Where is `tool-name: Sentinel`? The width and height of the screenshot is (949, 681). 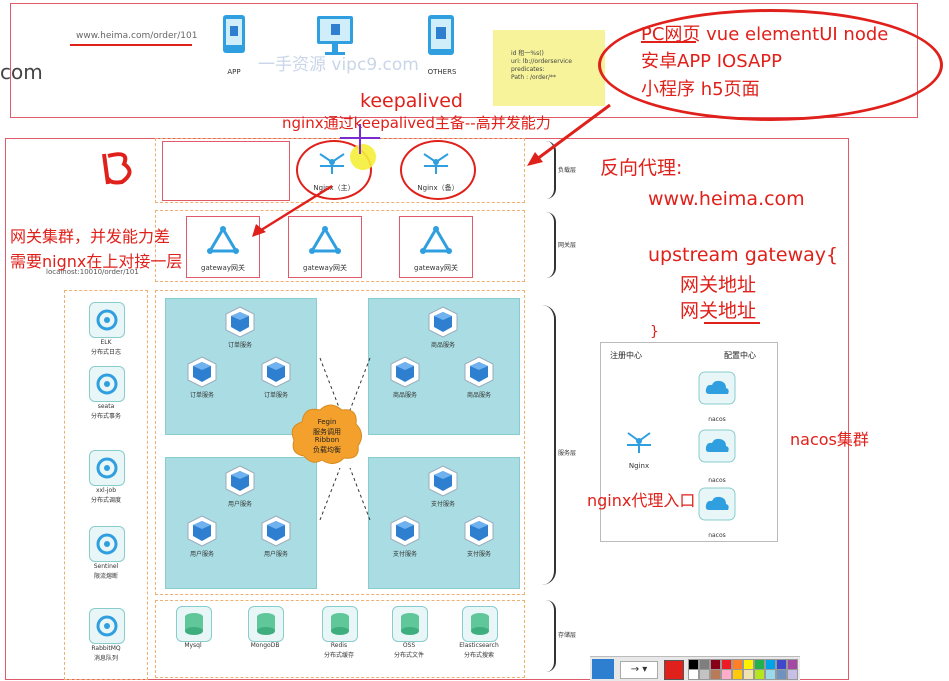
tool-name: Sentinel is located at coordinates (106, 566).